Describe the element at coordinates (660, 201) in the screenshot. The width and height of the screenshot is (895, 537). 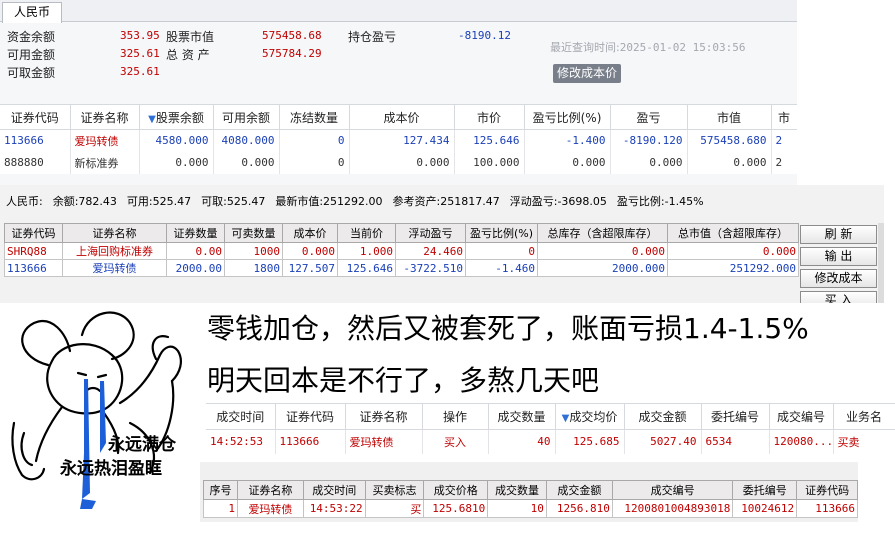
I see `pnl-ratio-text: 盈亏比例:-1.45%` at that location.